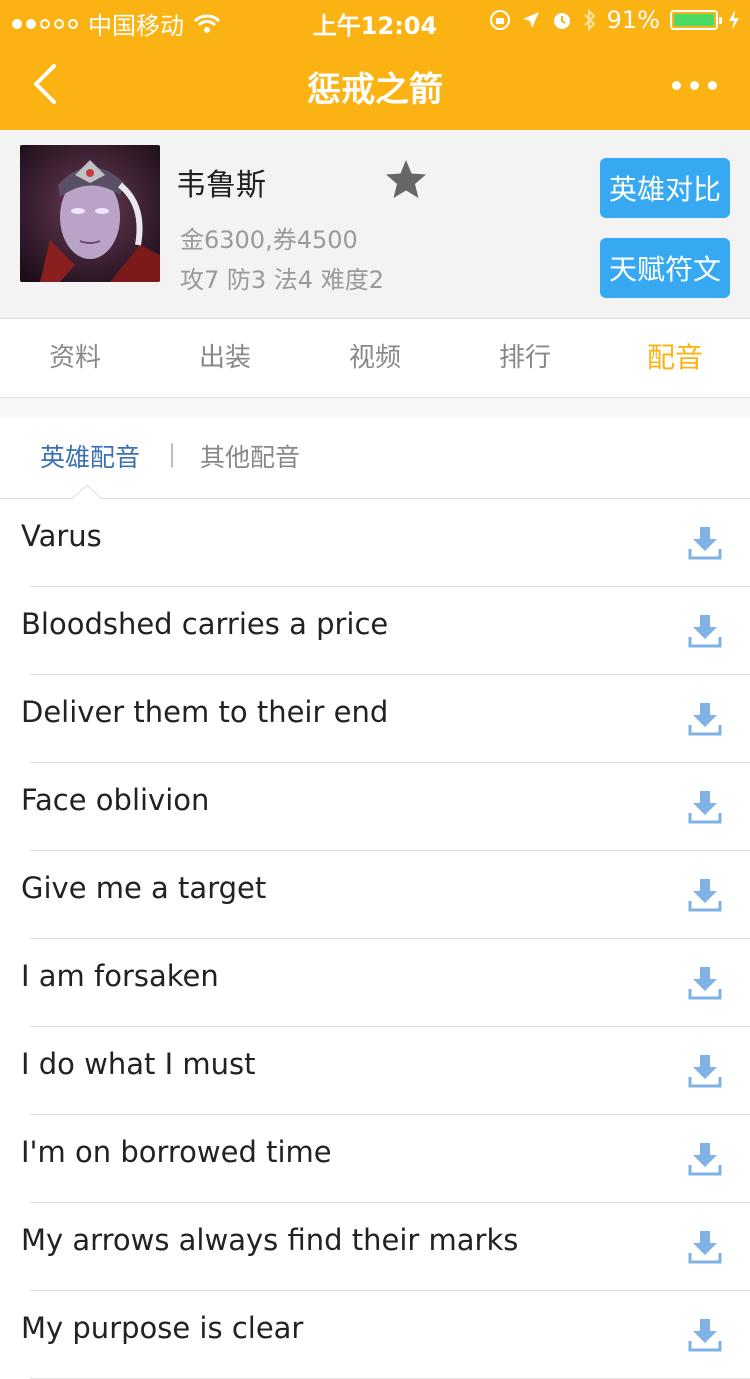 The width and height of the screenshot is (750, 1379). Describe the element at coordinates (734, 20) in the screenshot. I see `charging-icon` at that location.